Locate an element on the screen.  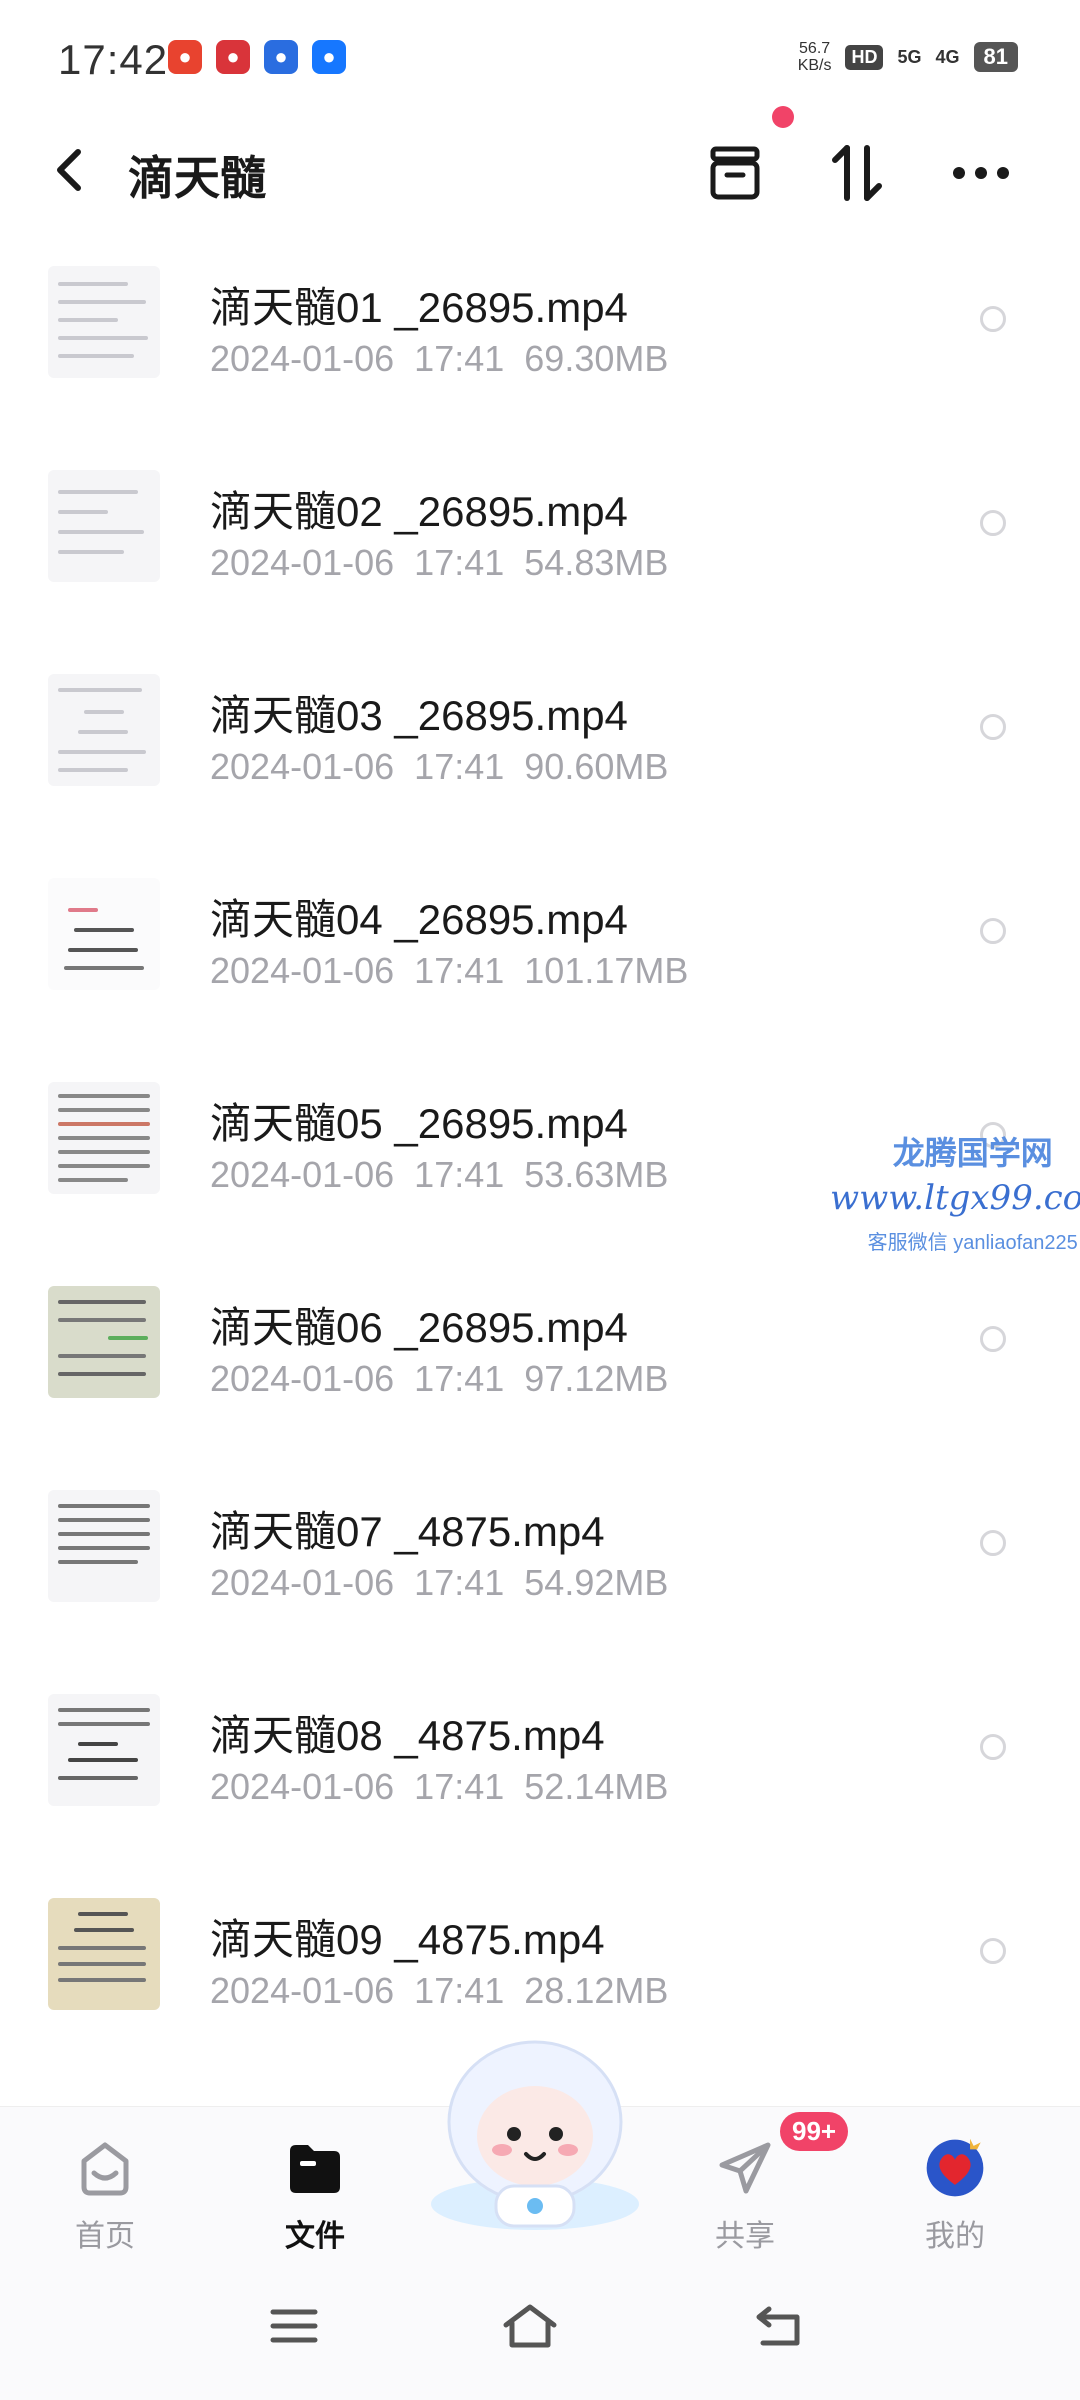
more-options-button is located at coordinates (981, 173).